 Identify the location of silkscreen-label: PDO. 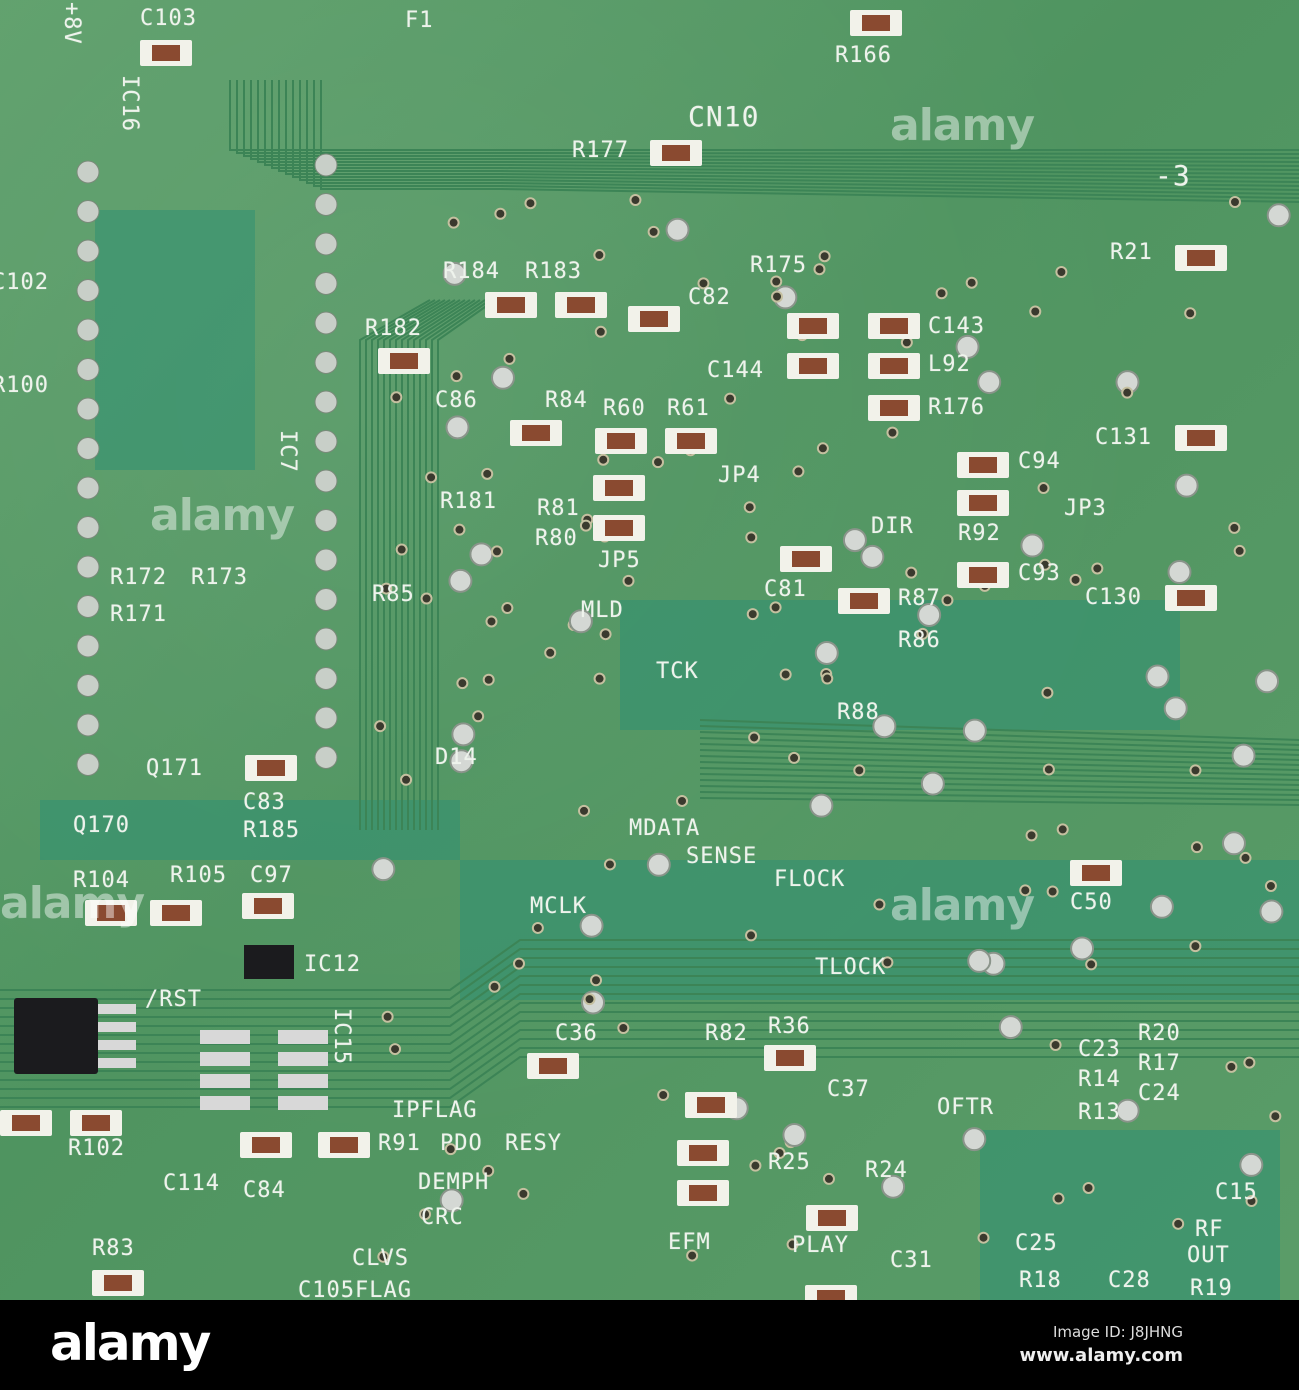
(461, 1143).